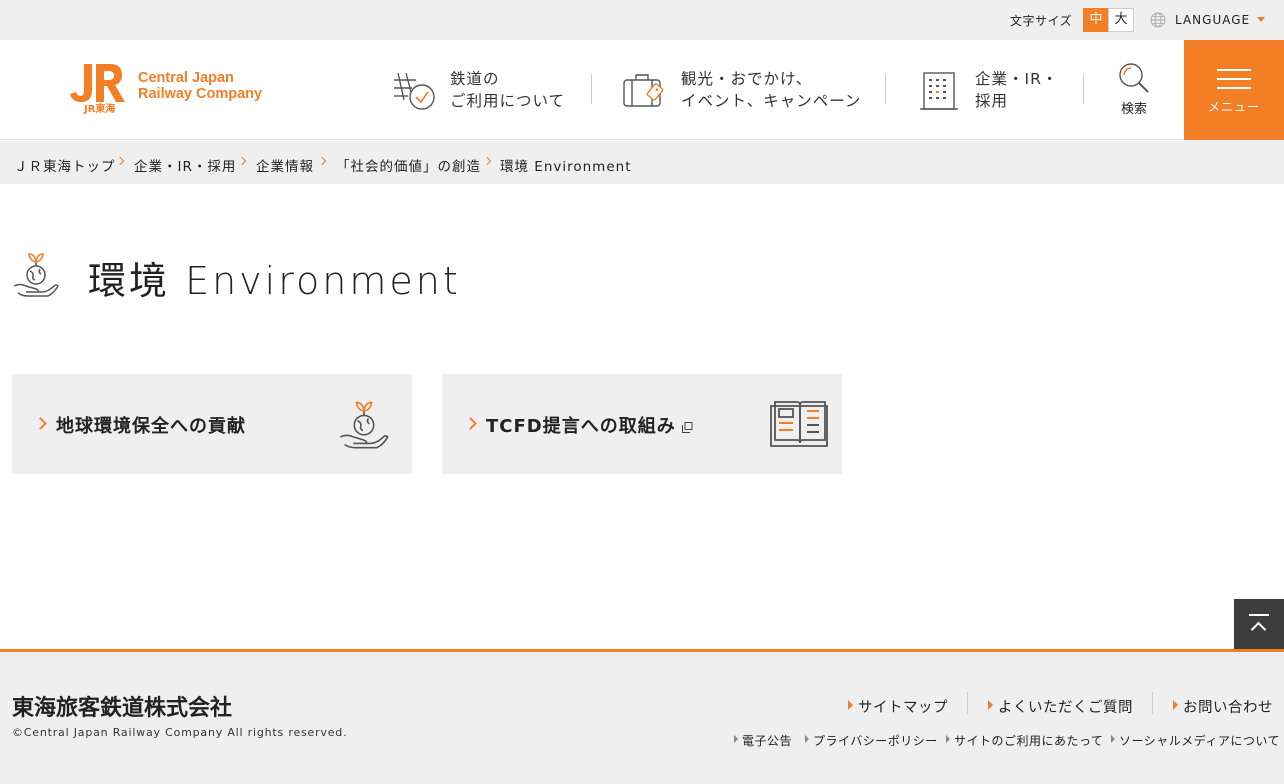 This screenshot has height=784, width=1284. What do you see at coordinates (1017, 90) in the screenshot?
I see `nav-corporate-ir-careers-label: 企業・IR・ 採用` at bounding box center [1017, 90].